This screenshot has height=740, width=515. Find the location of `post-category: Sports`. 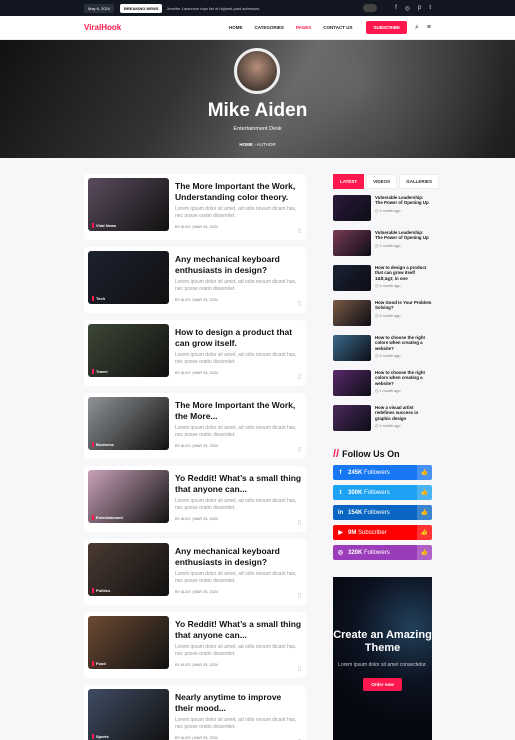

post-category: Sports is located at coordinates (100, 736).